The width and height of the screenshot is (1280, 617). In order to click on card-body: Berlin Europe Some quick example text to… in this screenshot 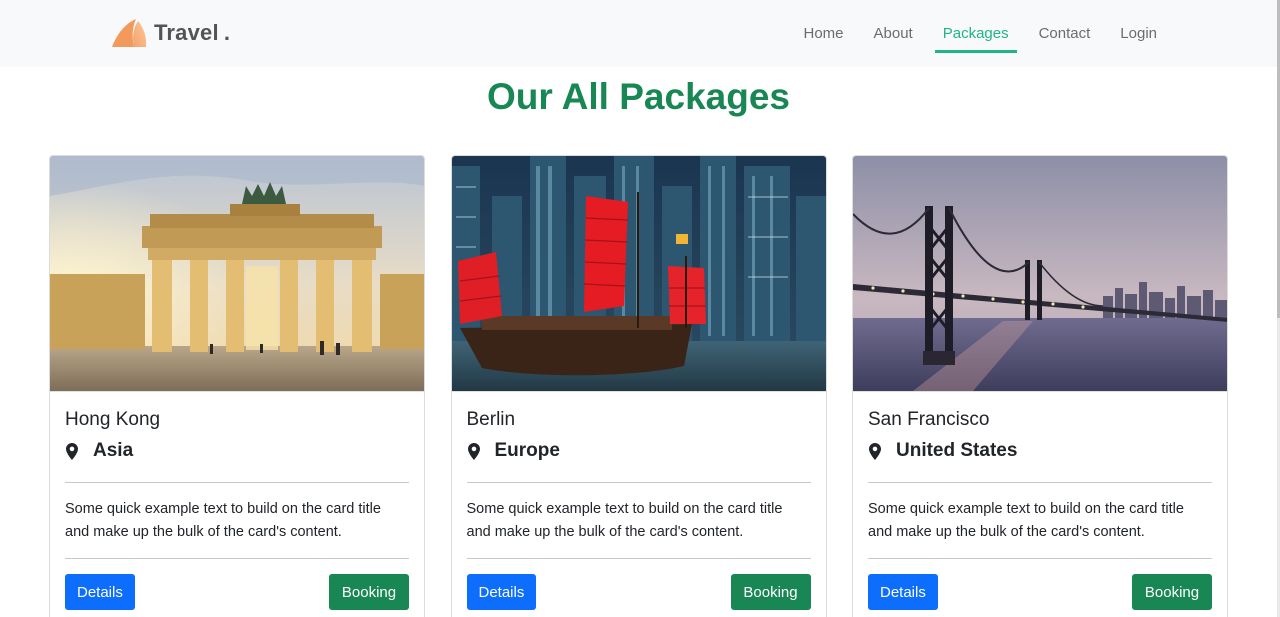, I will do `click(639, 501)`.